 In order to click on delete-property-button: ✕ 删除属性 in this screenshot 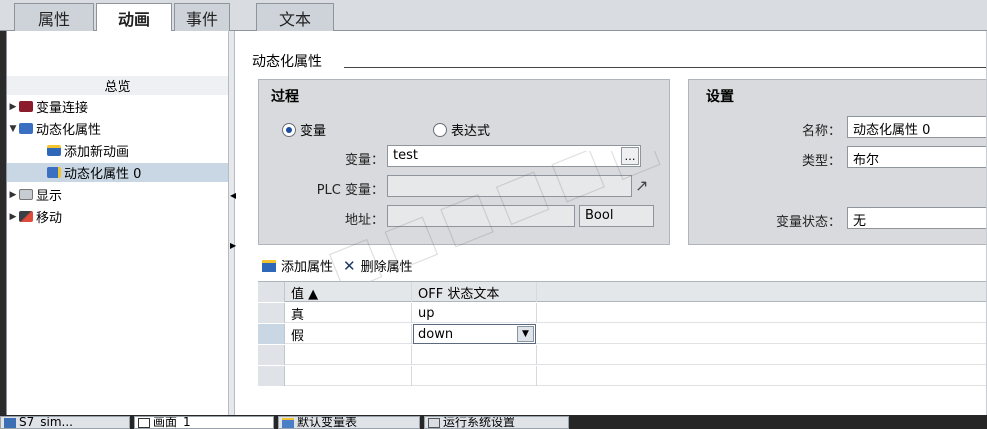, I will do `click(378, 266)`.